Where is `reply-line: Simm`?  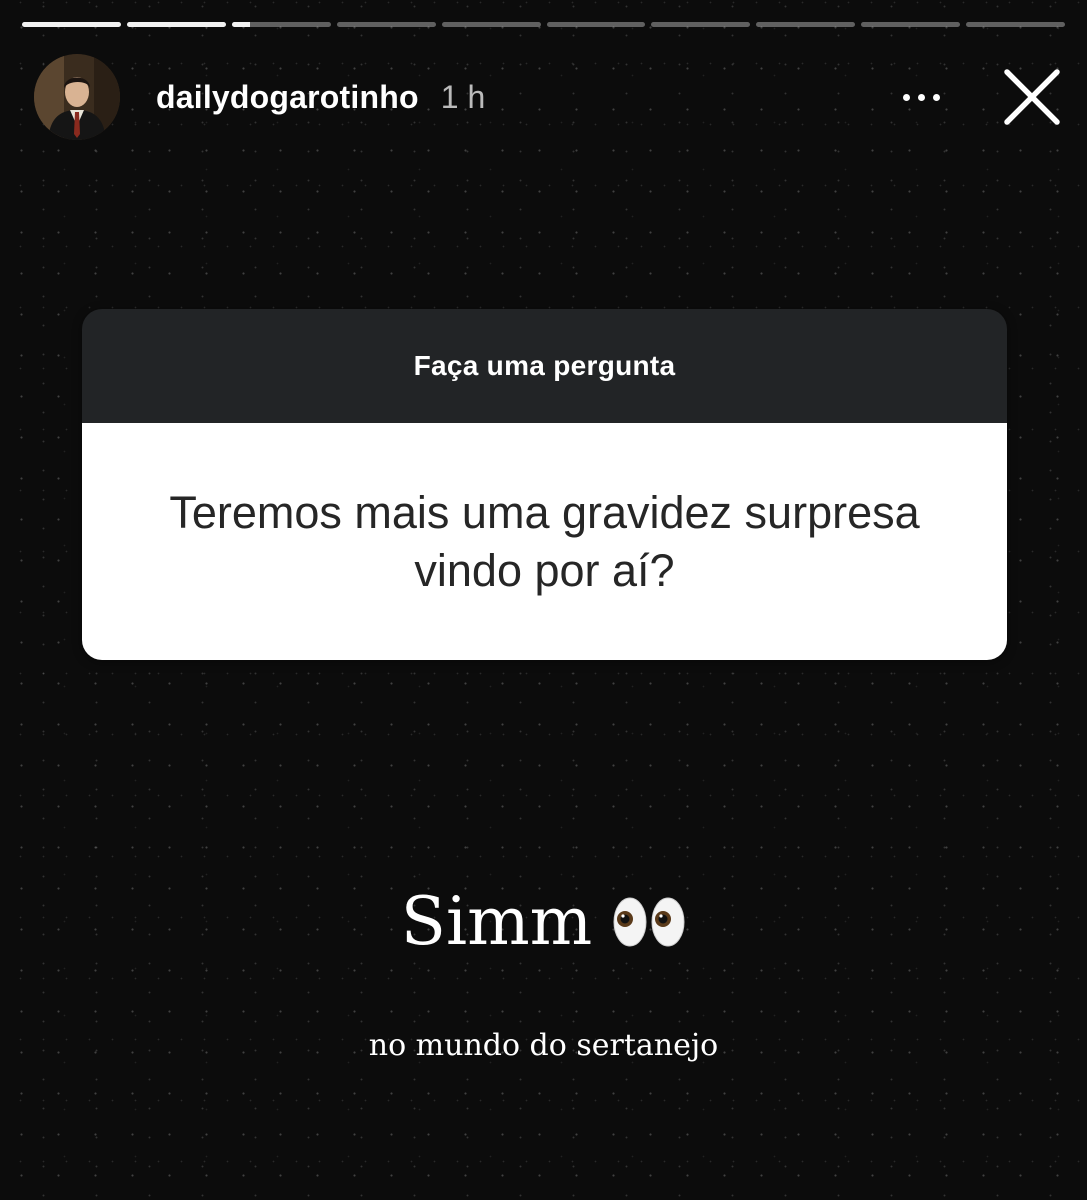 reply-line: Simm is located at coordinates (543, 922).